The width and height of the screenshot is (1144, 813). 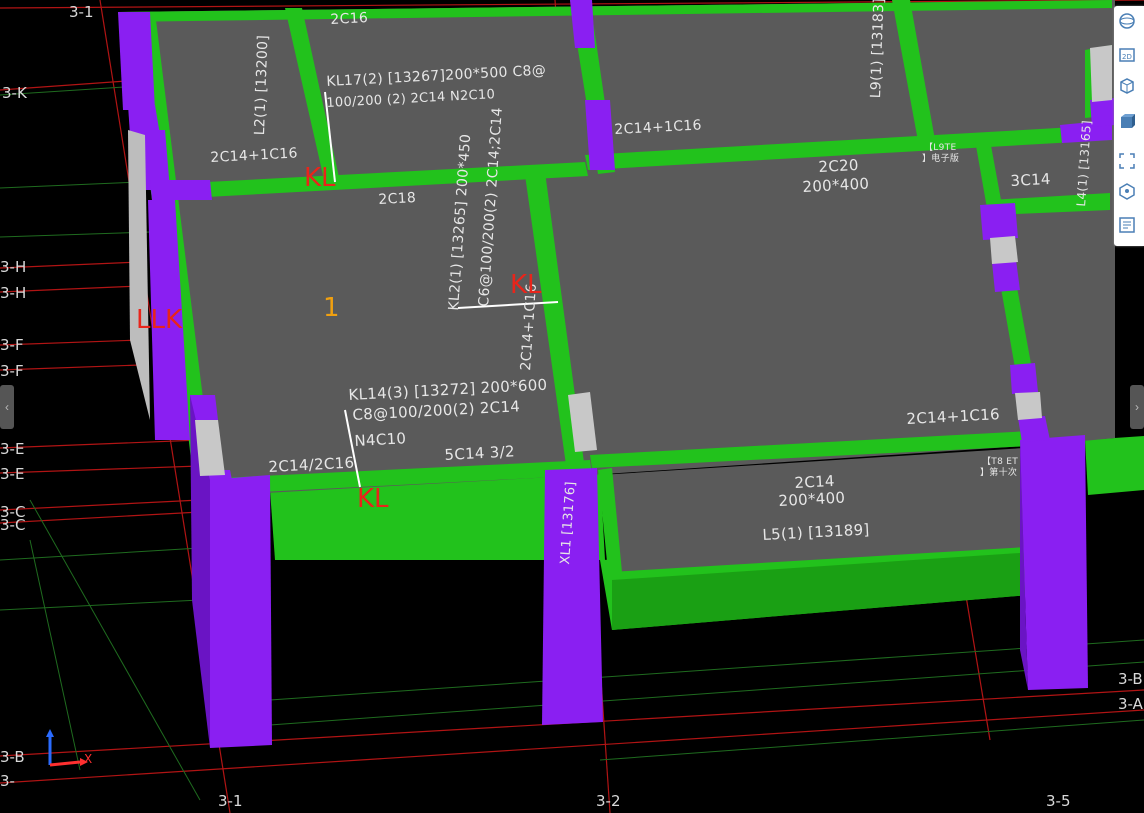 What do you see at coordinates (839, 165) in the screenshot?
I see `slab-annotation: 2C20` at bounding box center [839, 165].